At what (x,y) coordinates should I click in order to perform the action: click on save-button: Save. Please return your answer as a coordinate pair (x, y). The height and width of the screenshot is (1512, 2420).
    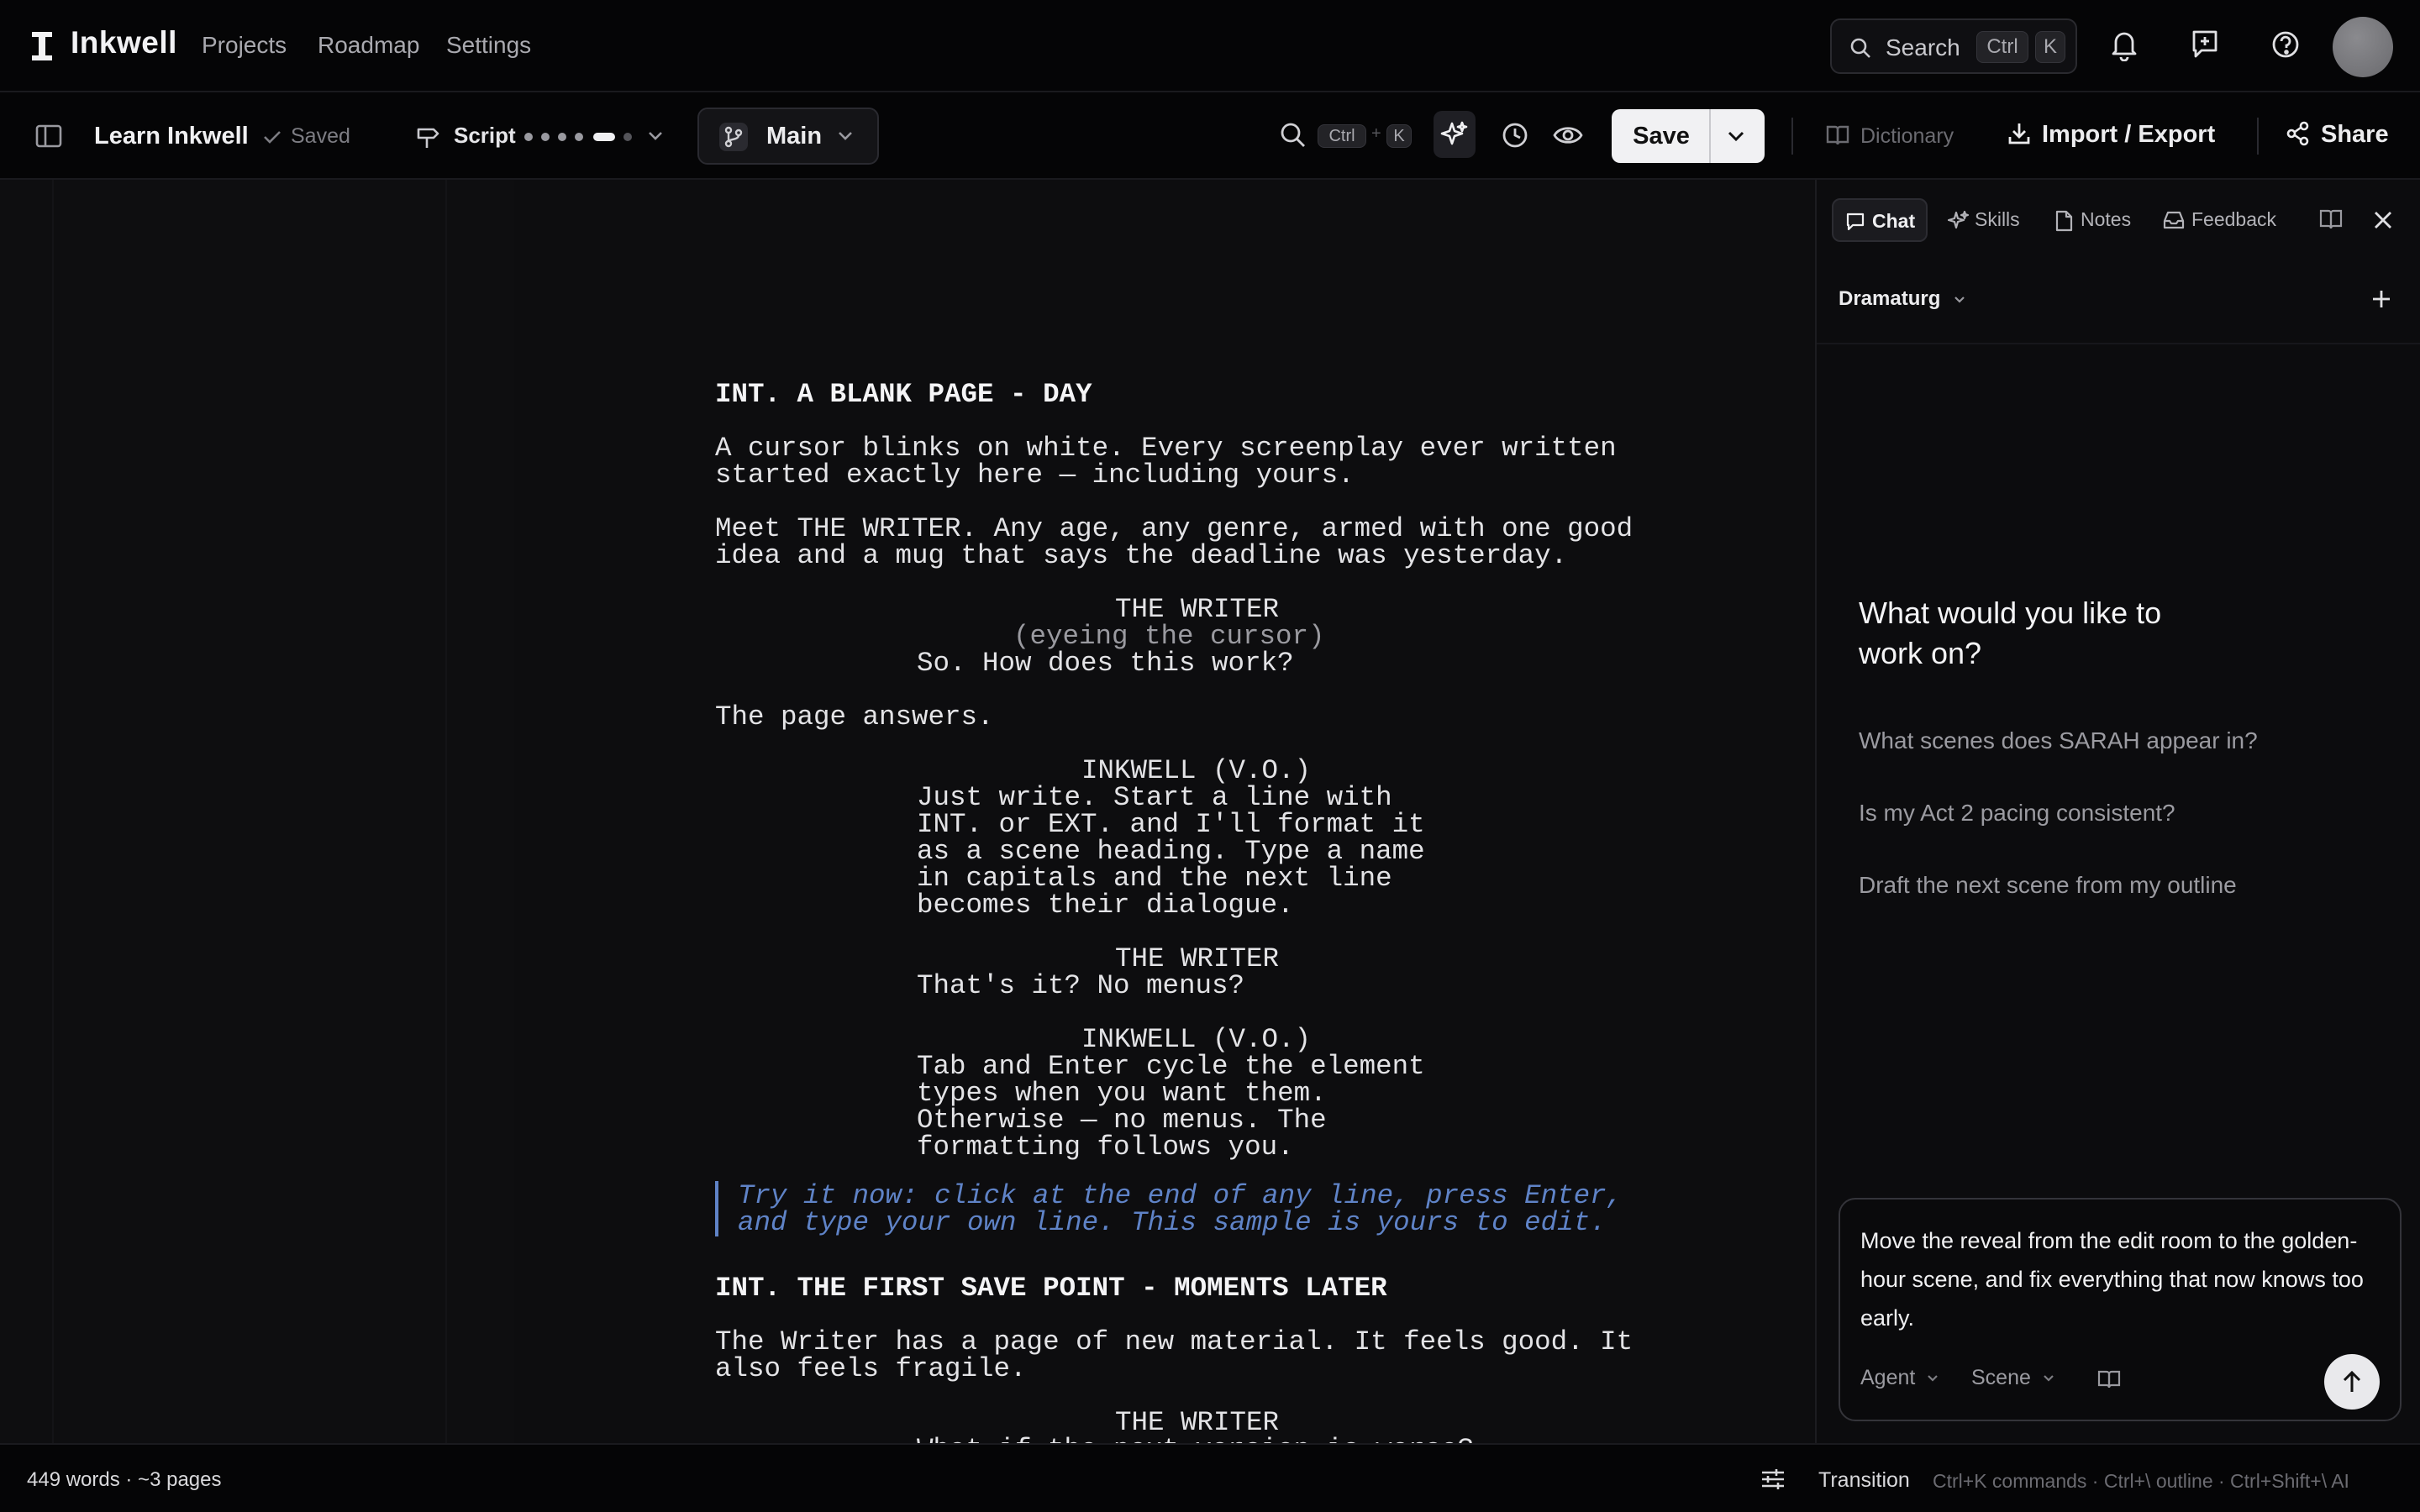
    Looking at the image, I should click on (1661, 136).